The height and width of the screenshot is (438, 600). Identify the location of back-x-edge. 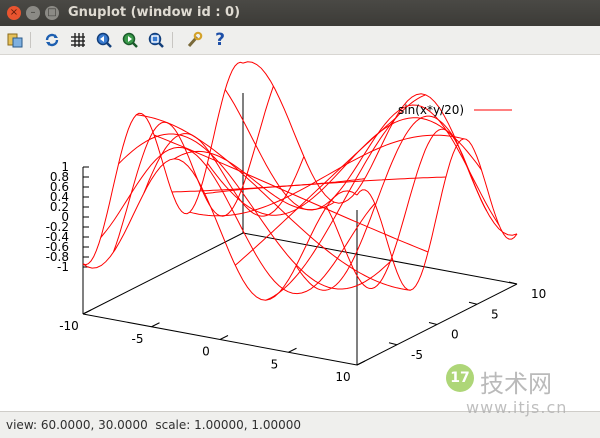
(380, 258).